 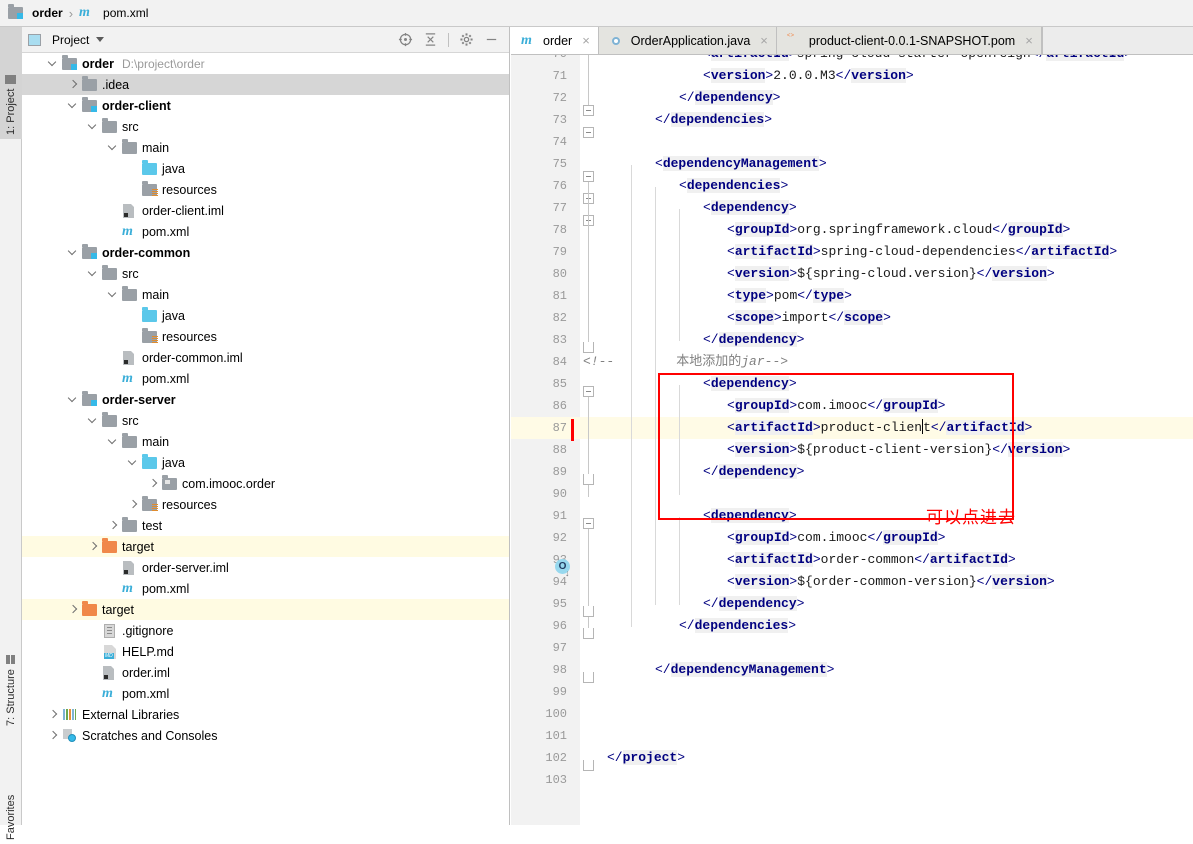 What do you see at coordinates (11, 681) in the screenshot?
I see `tool-window-tab-structure: 7: Structure` at bounding box center [11, 681].